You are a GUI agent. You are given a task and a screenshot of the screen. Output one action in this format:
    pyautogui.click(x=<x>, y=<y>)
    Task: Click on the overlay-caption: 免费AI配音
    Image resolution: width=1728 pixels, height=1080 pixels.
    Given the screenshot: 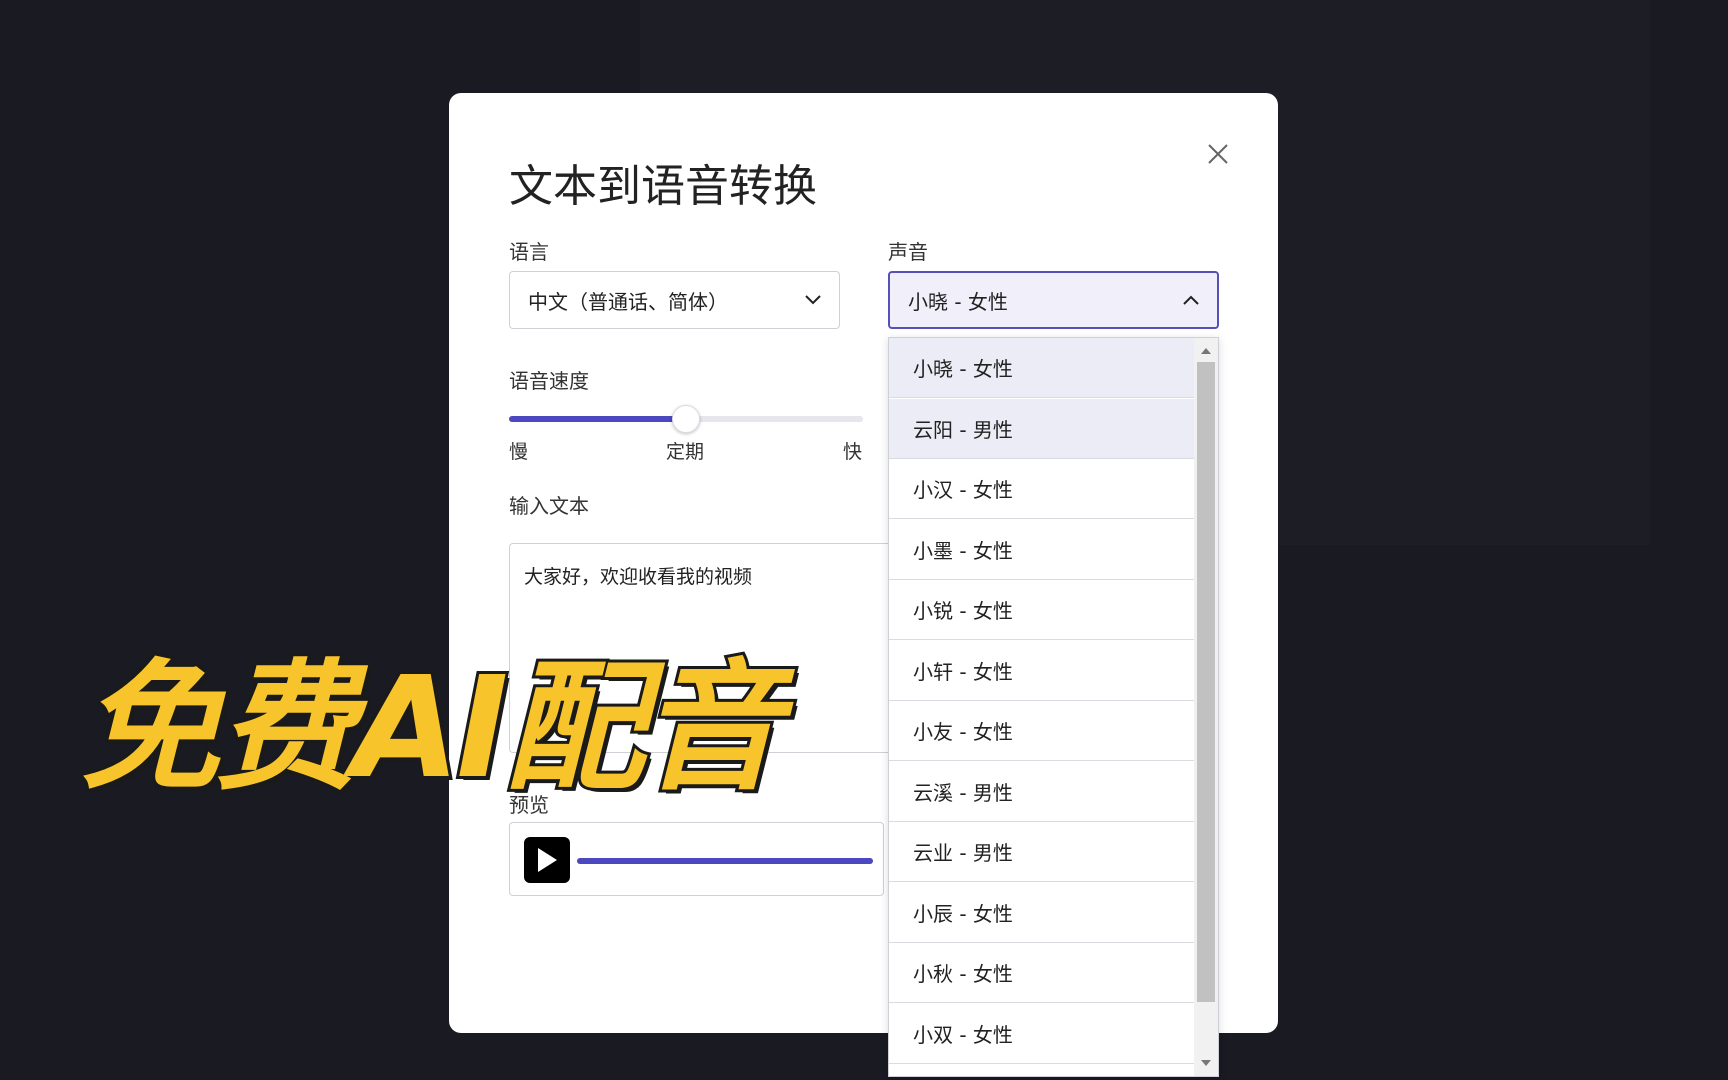 What is the action you would take?
    pyautogui.click(x=430, y=728)
    